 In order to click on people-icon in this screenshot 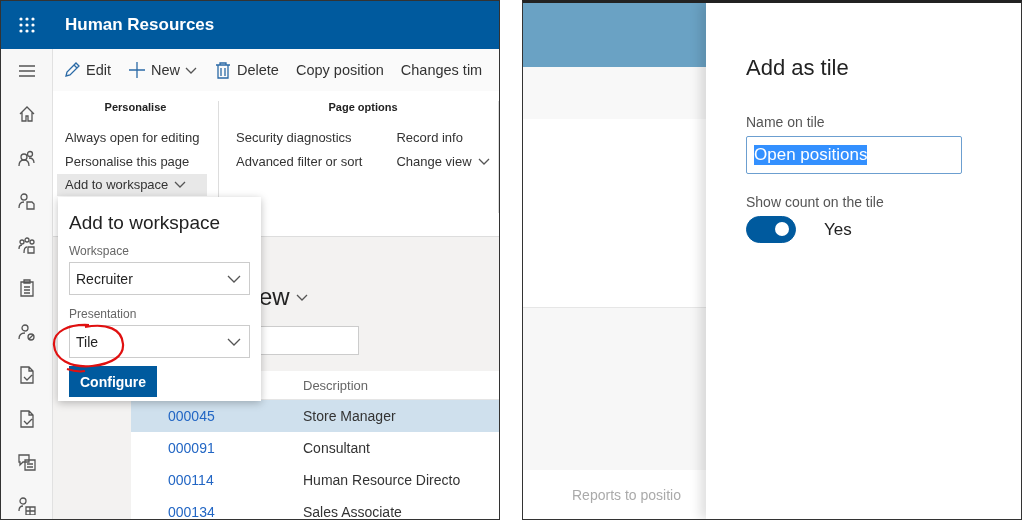, I will do `click(26, 157)`.